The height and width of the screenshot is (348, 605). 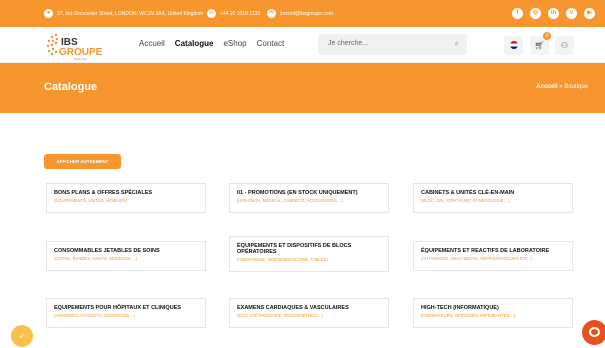 I want to click on category-subtitle: (ARMOIRES, CHARIOTS, GUÉRIDONS,...), so click(x=95, y=315).